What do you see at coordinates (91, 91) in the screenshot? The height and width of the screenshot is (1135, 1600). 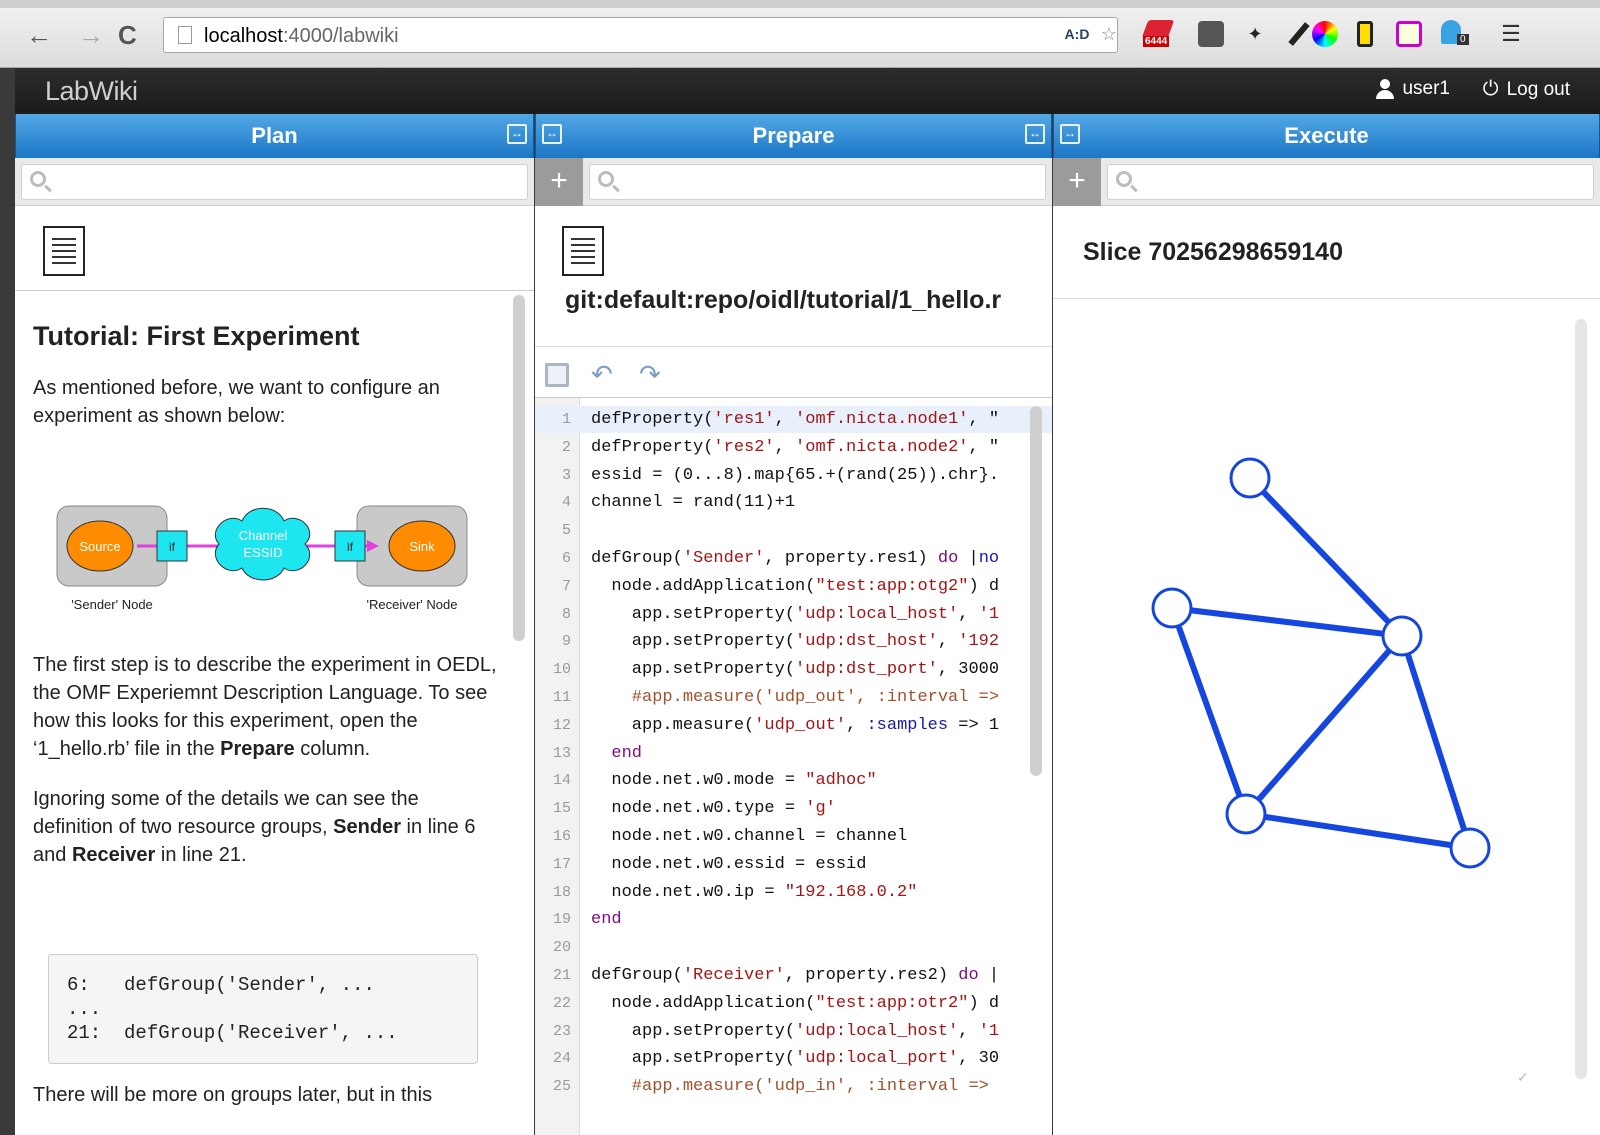 I see `brand-logo: LabWiki` at bounding box center [91, 91].